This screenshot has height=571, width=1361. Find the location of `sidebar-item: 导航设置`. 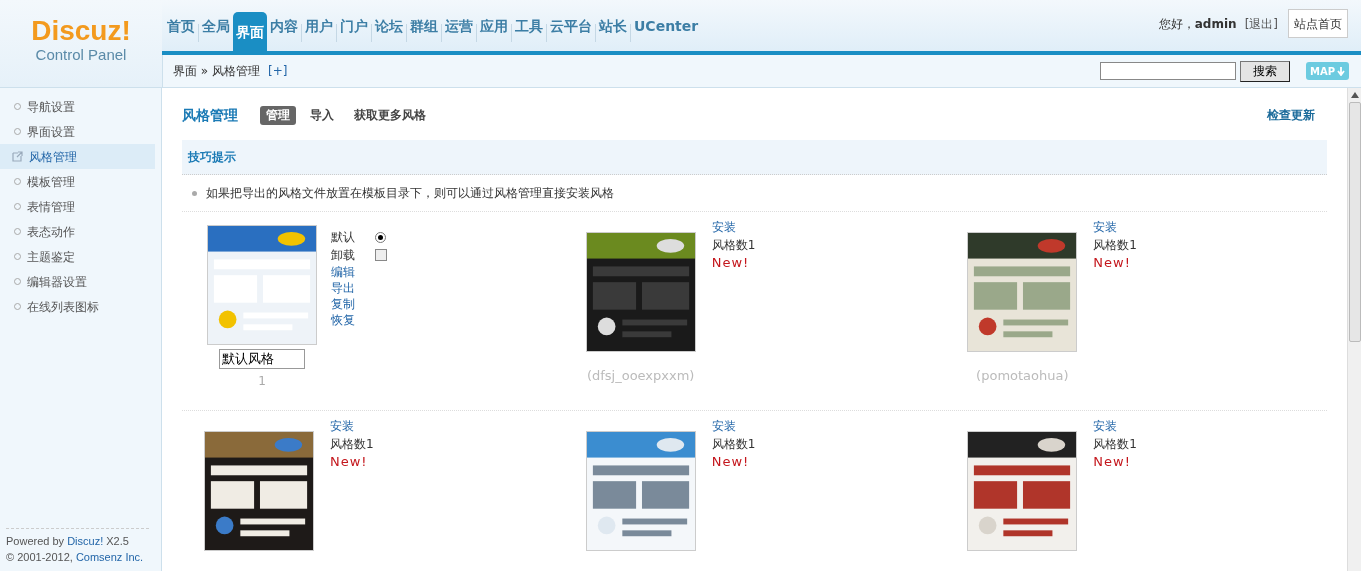

sidebar-item: 导航设置 is located at coordinates (77, 106).